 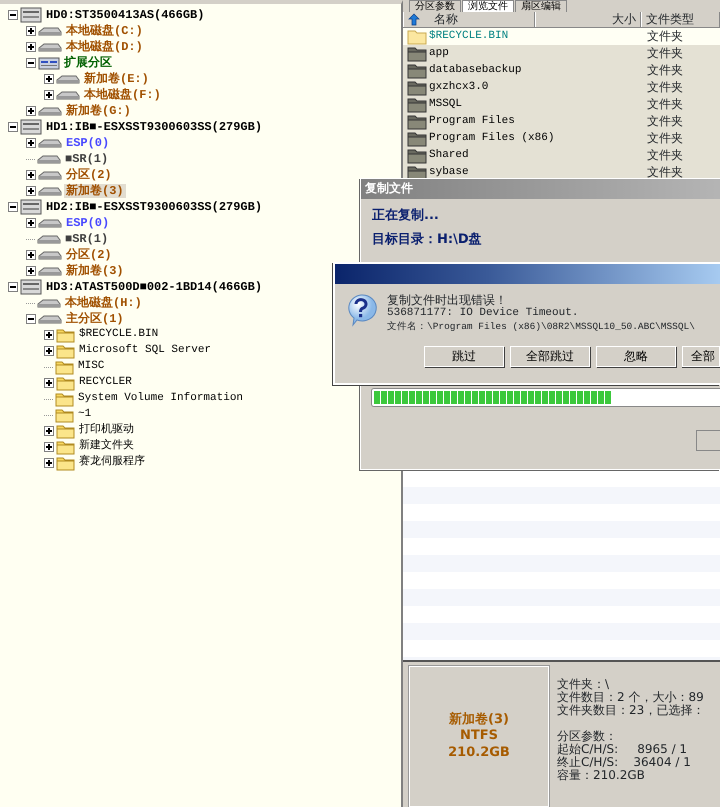 What do you see at coordinates (680, 19) in the screenshot?
I see `column-header: 文件类型` at bounding box center [680, 19].